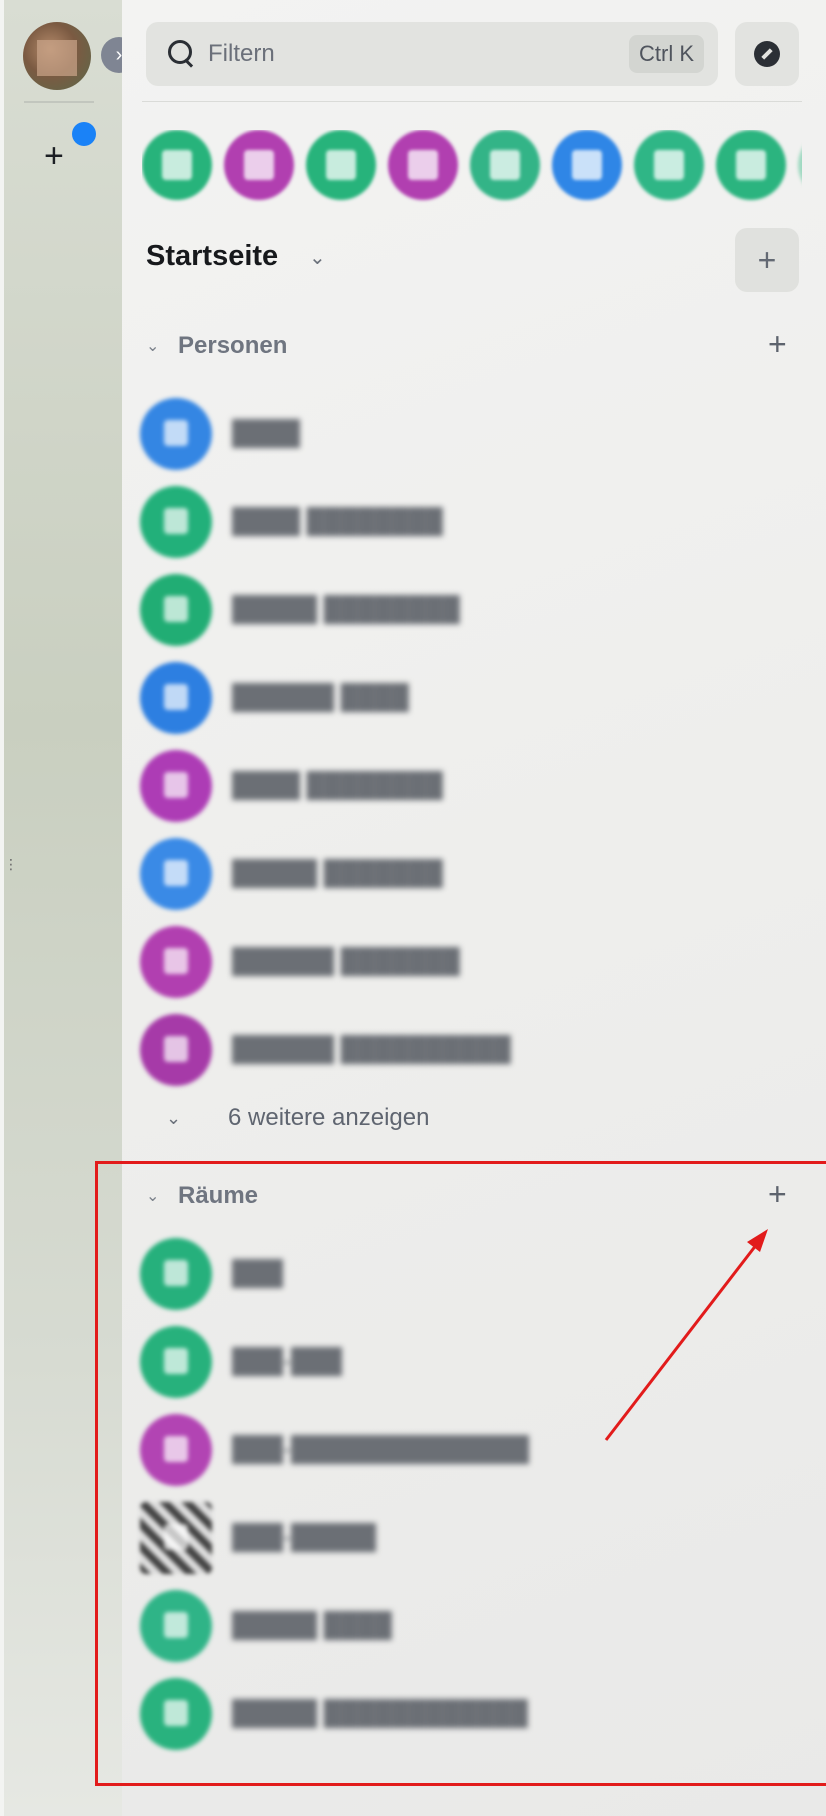 The height and width of the screenshot is (1816, 826). Describe the element at coordinates (59, 102) in the screenshot. I see `rail-divider` at that location.